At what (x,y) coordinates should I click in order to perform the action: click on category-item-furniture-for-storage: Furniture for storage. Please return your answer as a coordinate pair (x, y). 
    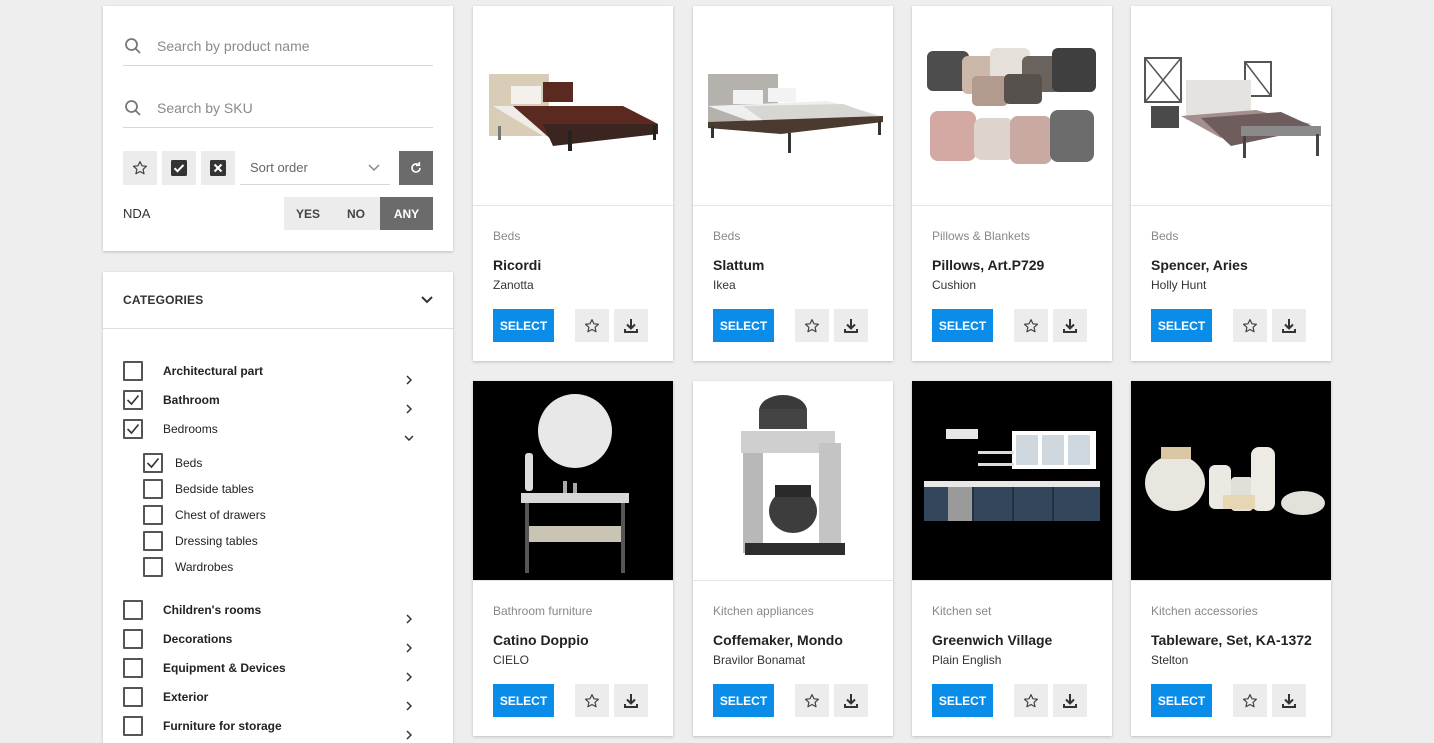
    Looking at the image, I should click on (202, 726).